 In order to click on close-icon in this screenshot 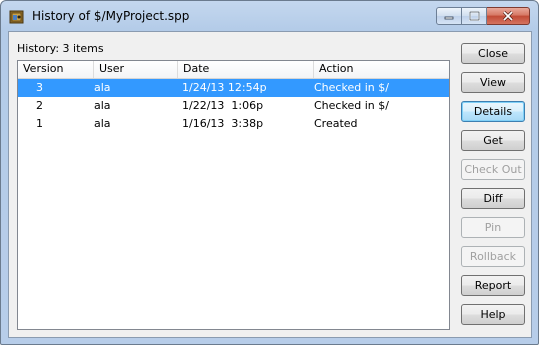, I will do `click(508, 16)`.